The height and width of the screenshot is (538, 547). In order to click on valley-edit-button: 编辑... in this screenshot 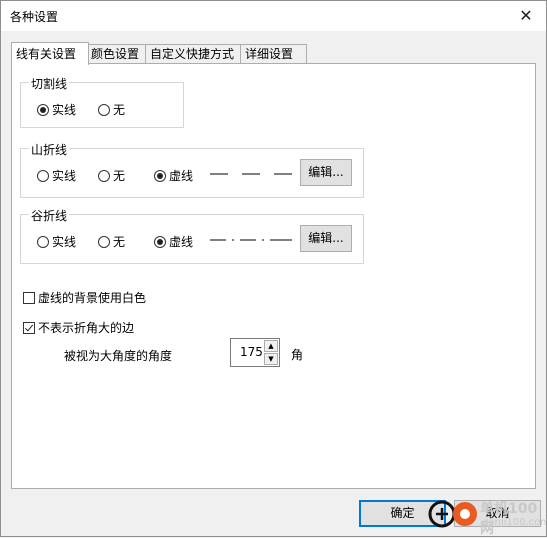, I will do `click(326, 238)`.